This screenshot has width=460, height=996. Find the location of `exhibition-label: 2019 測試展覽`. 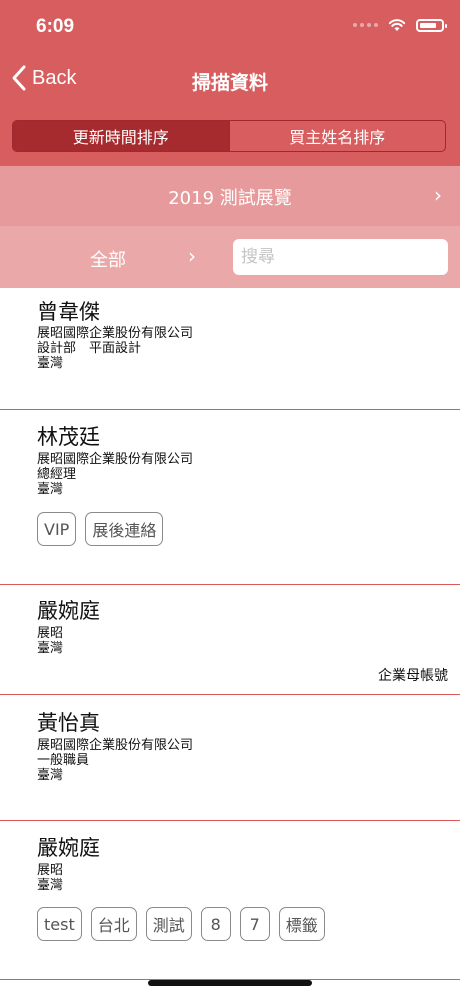

exhibition-label: 2019 測試展覽 is located at coordinates (230, 198).